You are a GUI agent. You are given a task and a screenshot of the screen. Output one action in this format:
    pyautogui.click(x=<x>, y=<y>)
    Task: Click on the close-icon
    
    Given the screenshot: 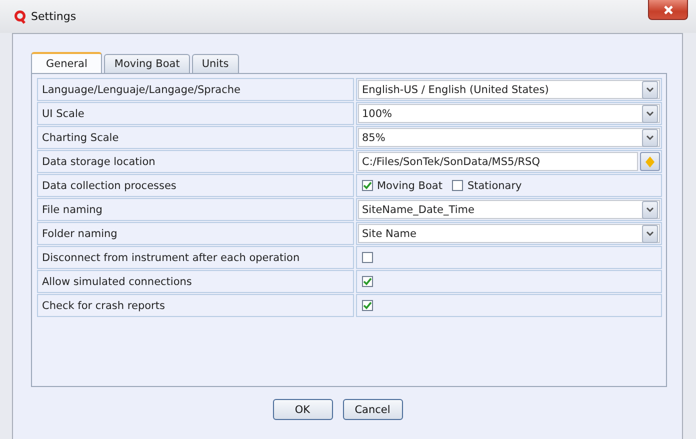 What is the action you would take?
    pyautogui.click(x=668, y=9)
    